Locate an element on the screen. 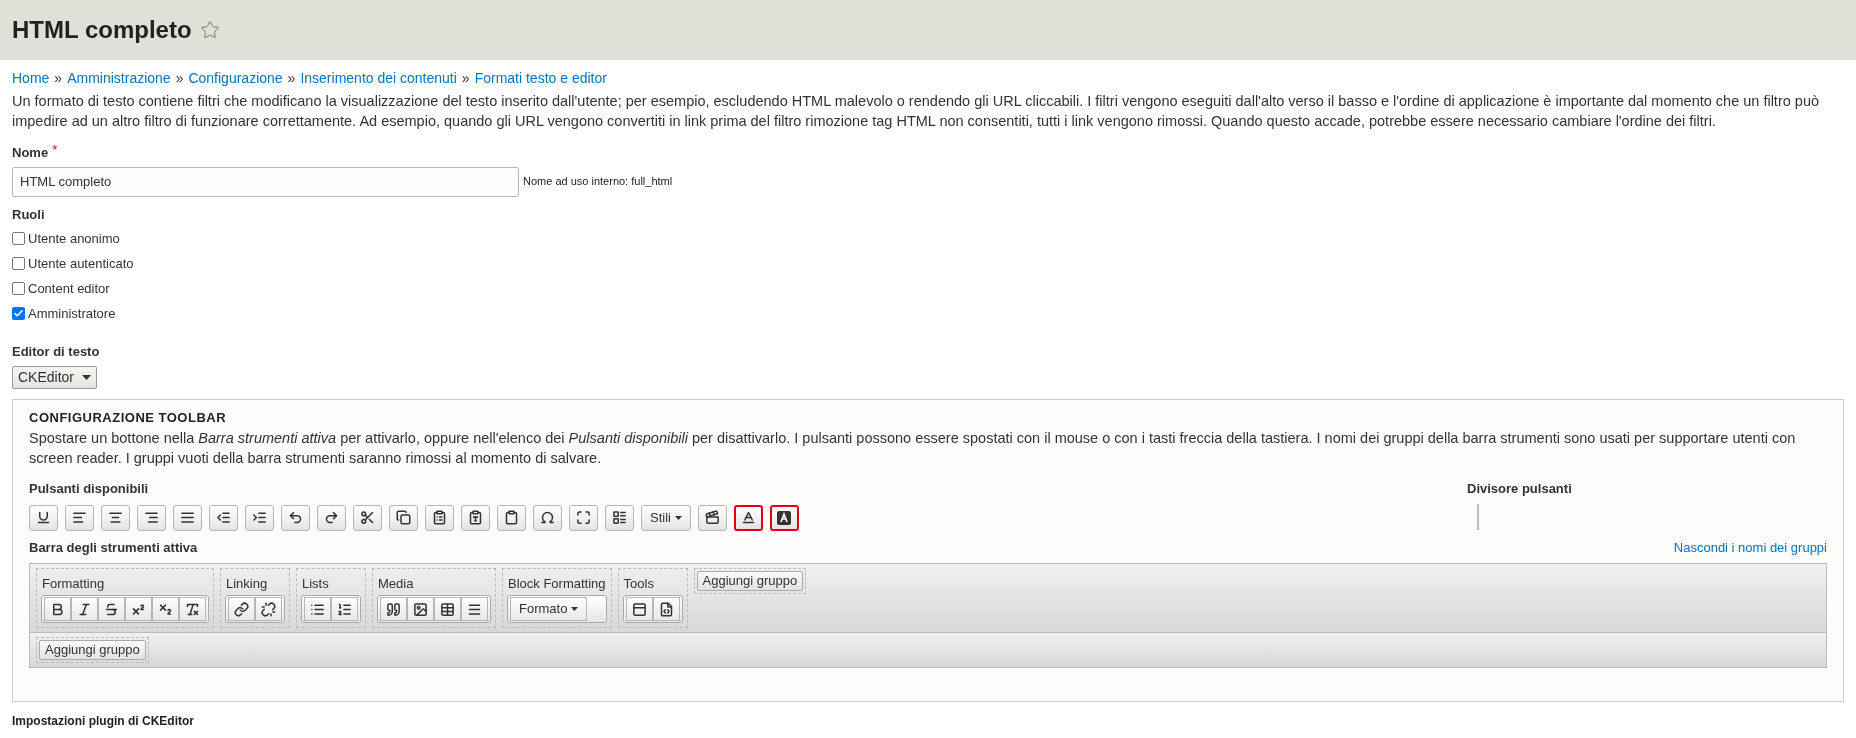  align-left-icon is located at coordinates (79, 517).